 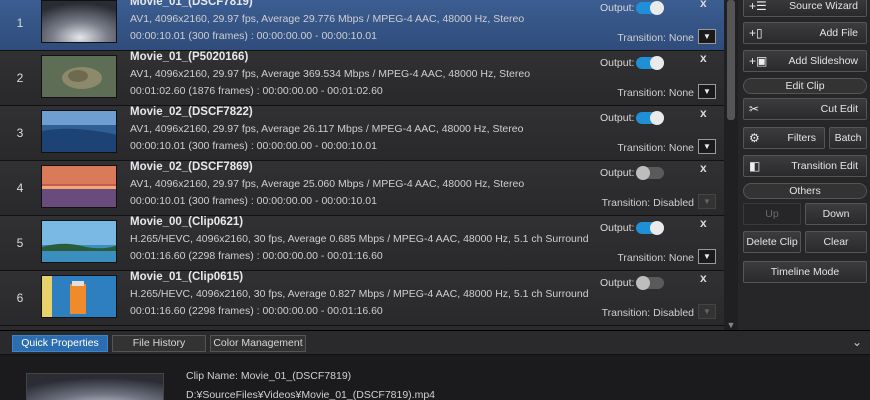 I want to click on clip-title: Movie_01_(DSCF7819), so click(x=191, y=4).